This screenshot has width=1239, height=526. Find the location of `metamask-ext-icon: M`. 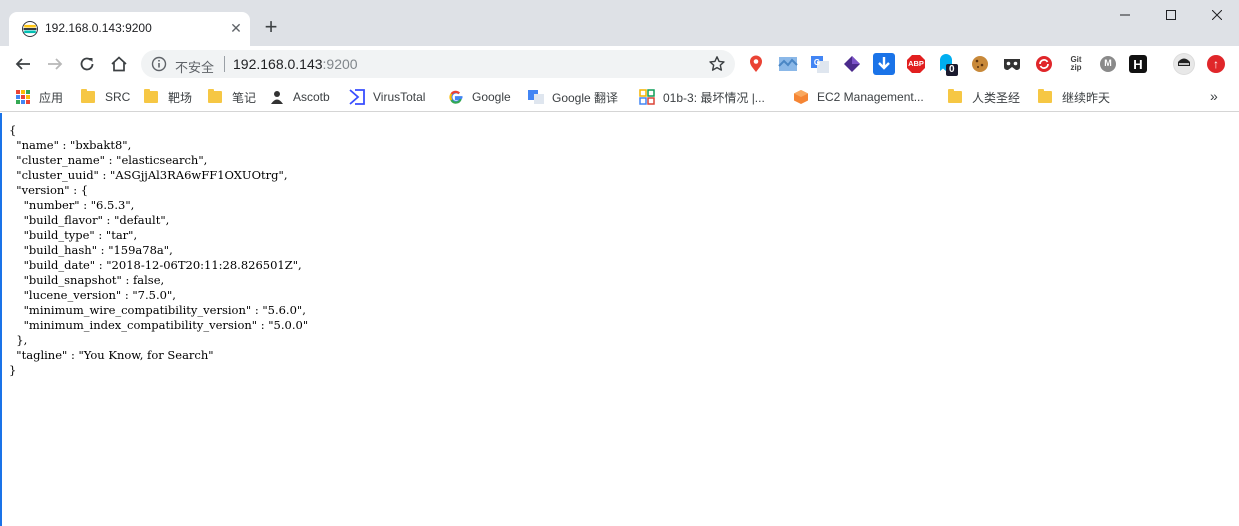

metamask-ext-icon: M is located at coordinates (1108, 64).